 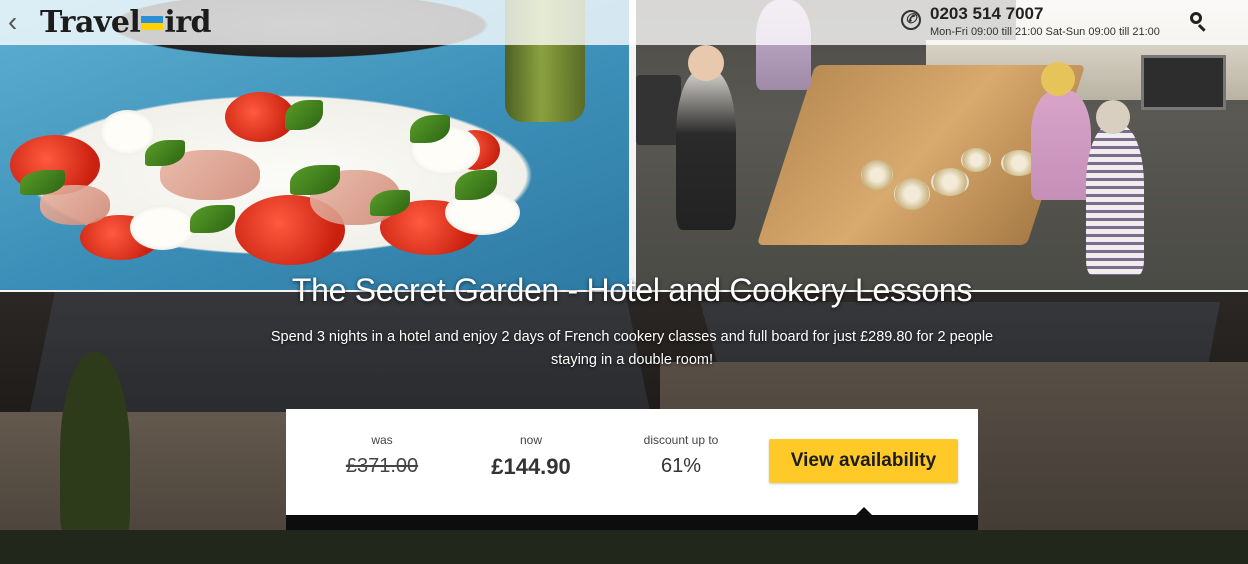 I want to click on phone-number: 0203 514 7007, so click(x=986, y=14).